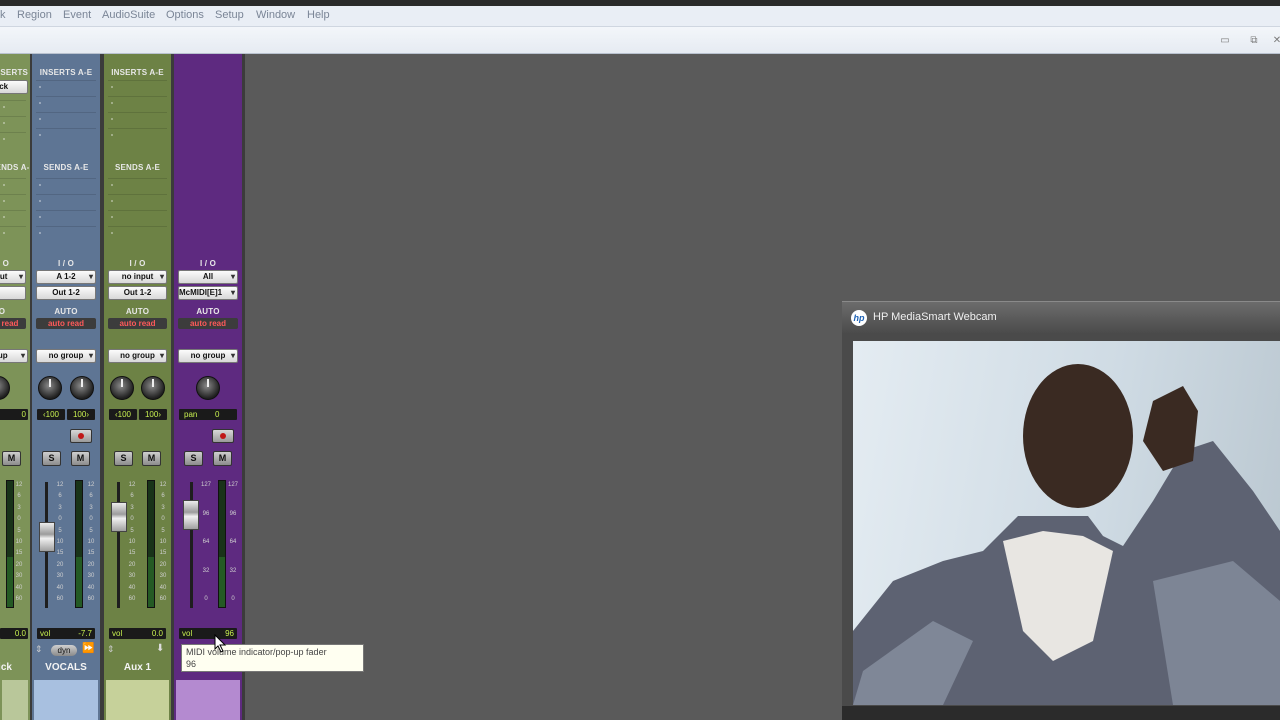  Describe the element at coordinates (163, 565) in the screenshot. I see `scale-tick-label: 20` at that location.